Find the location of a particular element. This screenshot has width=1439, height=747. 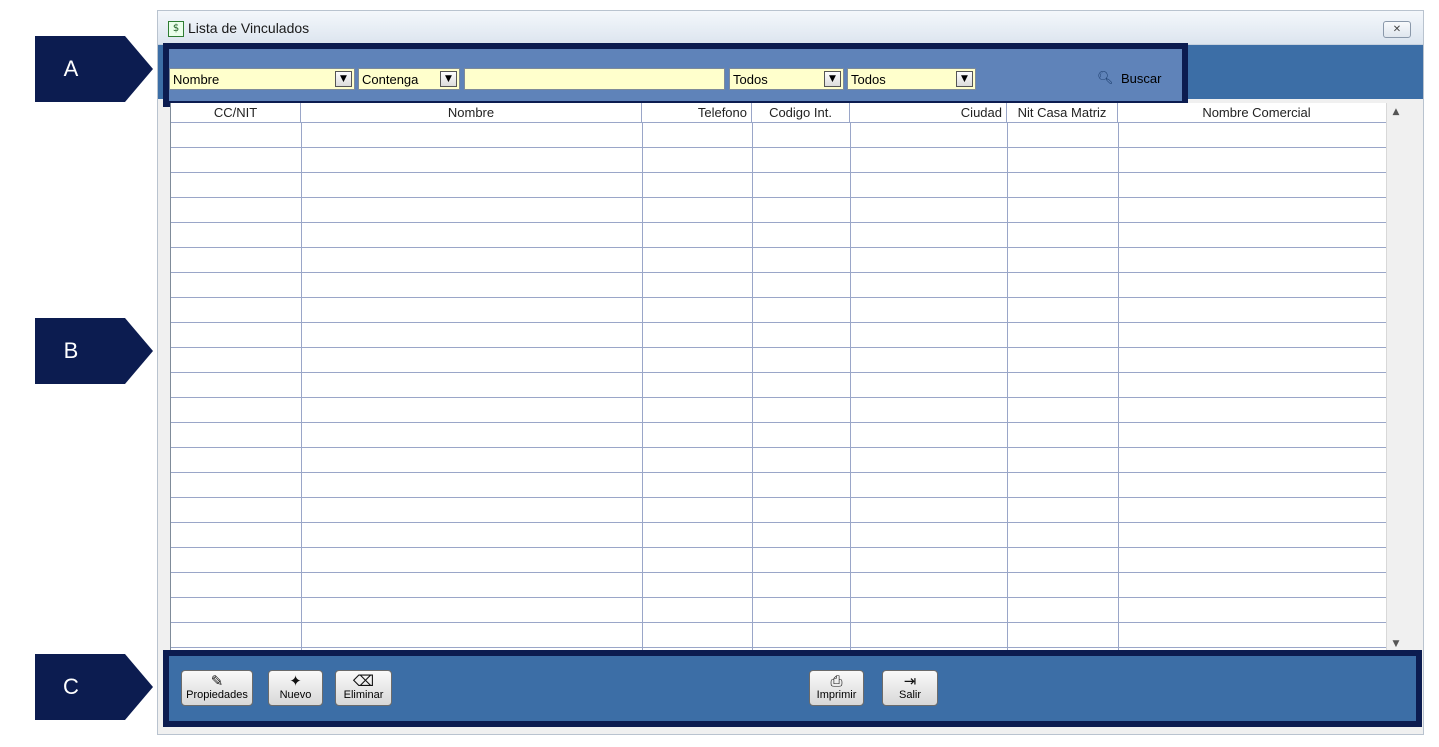

properties-icon: ✎ is located at coordinates (217, 681).